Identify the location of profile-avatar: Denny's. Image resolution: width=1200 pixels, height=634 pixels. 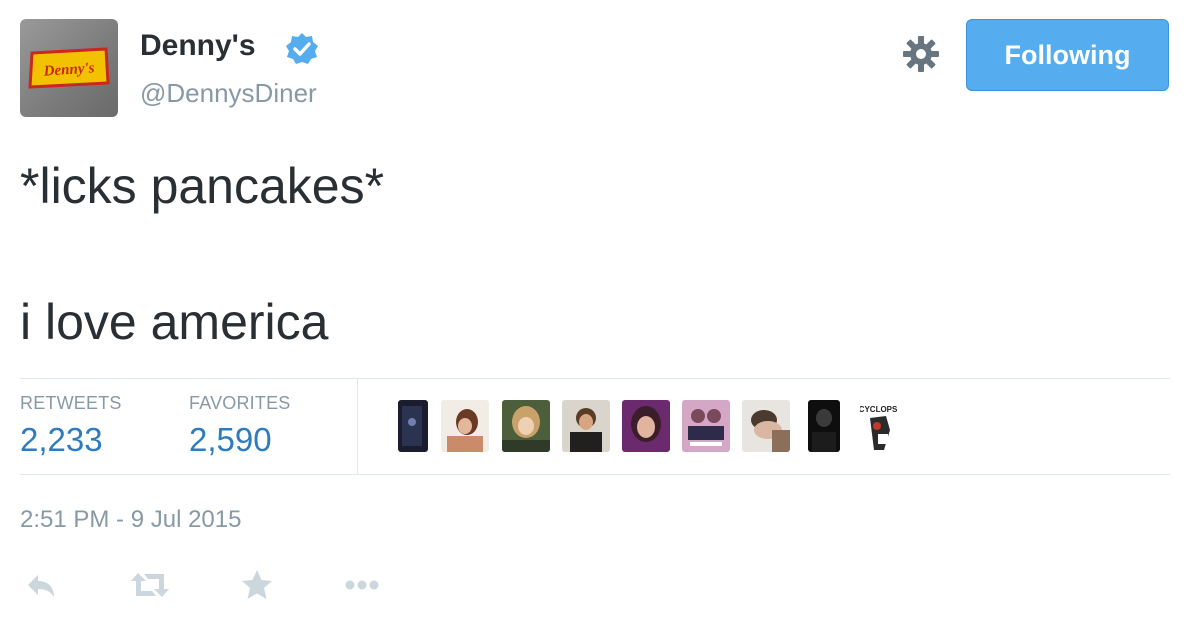
(69, 68).